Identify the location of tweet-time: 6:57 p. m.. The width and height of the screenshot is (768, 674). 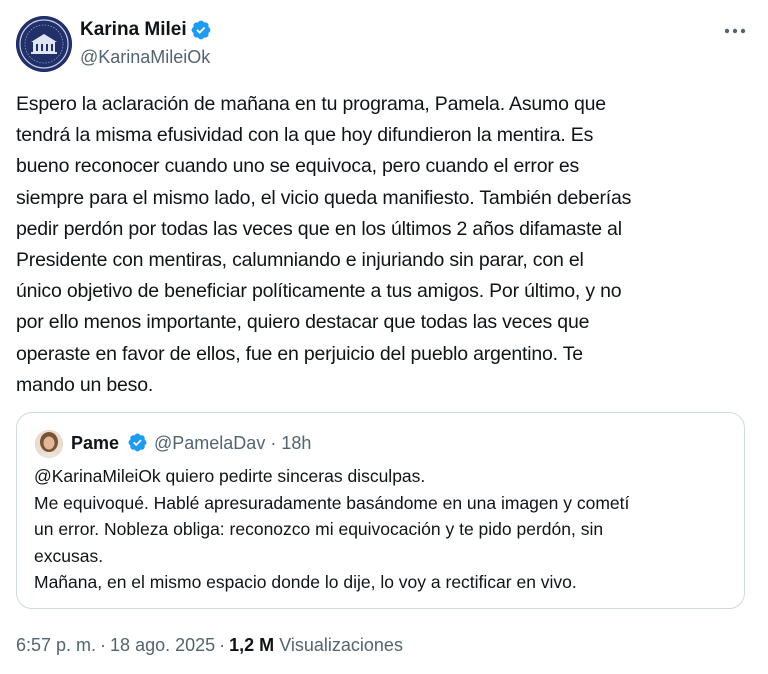
(56, 645).